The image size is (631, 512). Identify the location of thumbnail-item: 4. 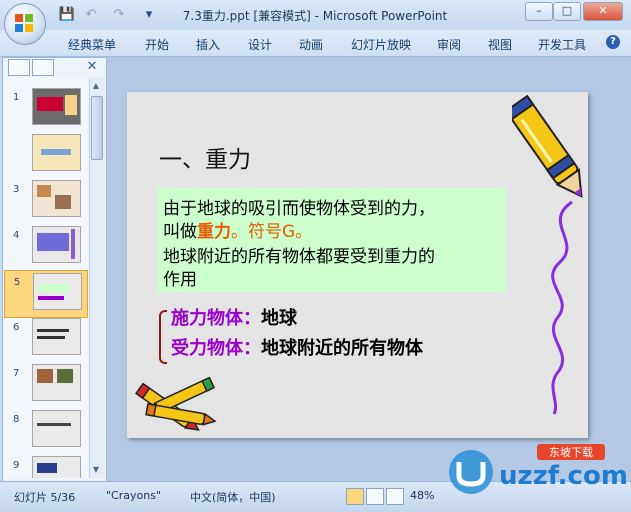
(46, 247).